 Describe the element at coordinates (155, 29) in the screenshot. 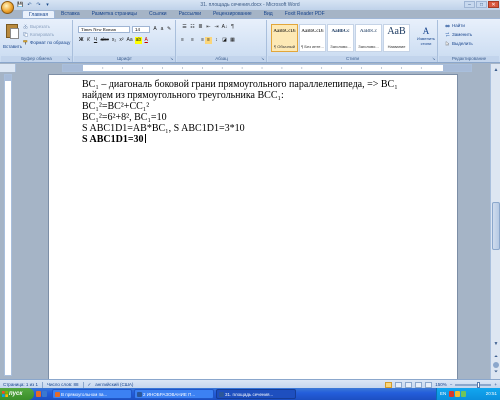

I see `grow-font-button: A` at that location.